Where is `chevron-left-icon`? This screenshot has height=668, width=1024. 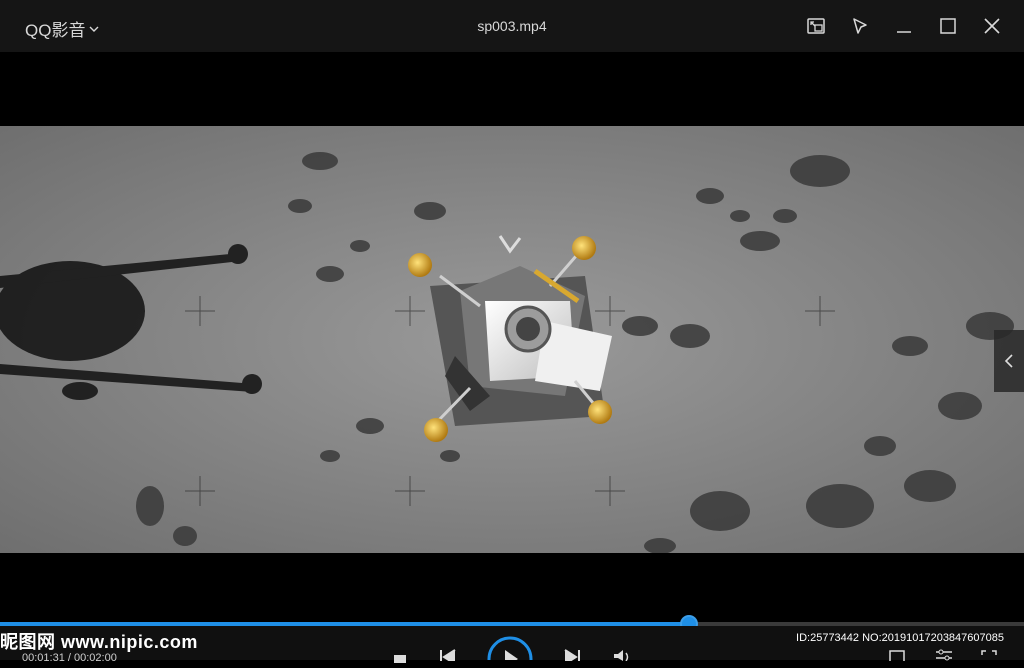 chevron-left-icon is located at coordinates (1008, 361).